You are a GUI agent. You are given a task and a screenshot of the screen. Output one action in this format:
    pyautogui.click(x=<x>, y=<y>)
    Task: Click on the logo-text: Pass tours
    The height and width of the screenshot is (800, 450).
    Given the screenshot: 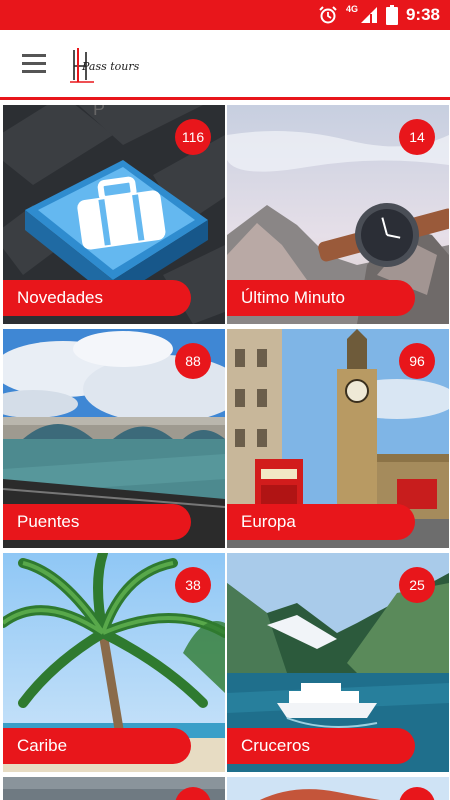 What is the action you would take?
    pyautogui.click(x=111, y=66)
    